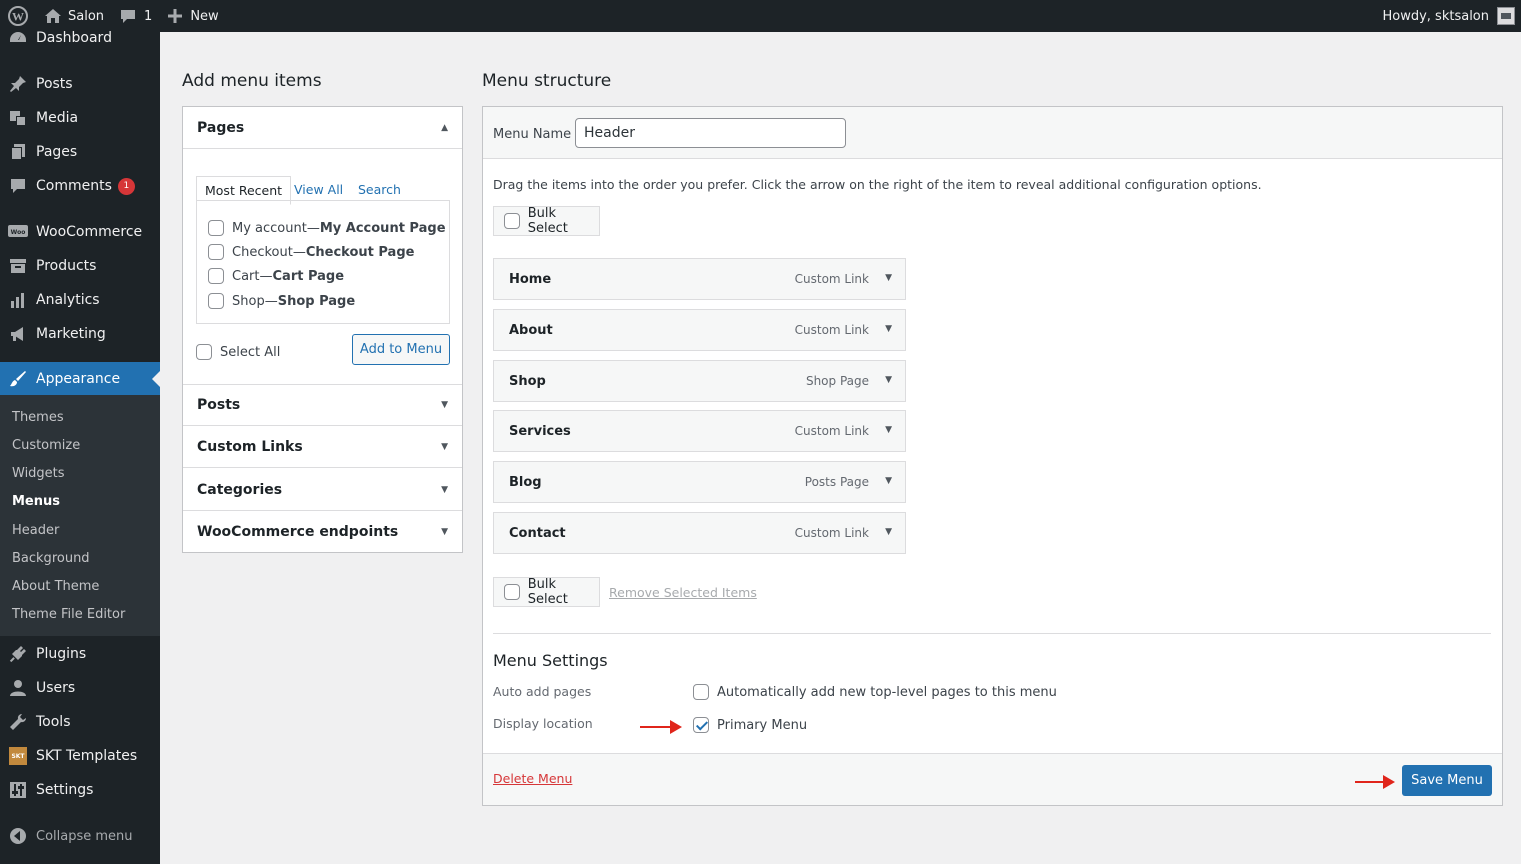 This screenshot has width=1521, height=864. What do you see at coordinates (311, 252) in the screenshot?
I see `list-item: Checkout — Checkout Page` at bounding box center [311, 252].